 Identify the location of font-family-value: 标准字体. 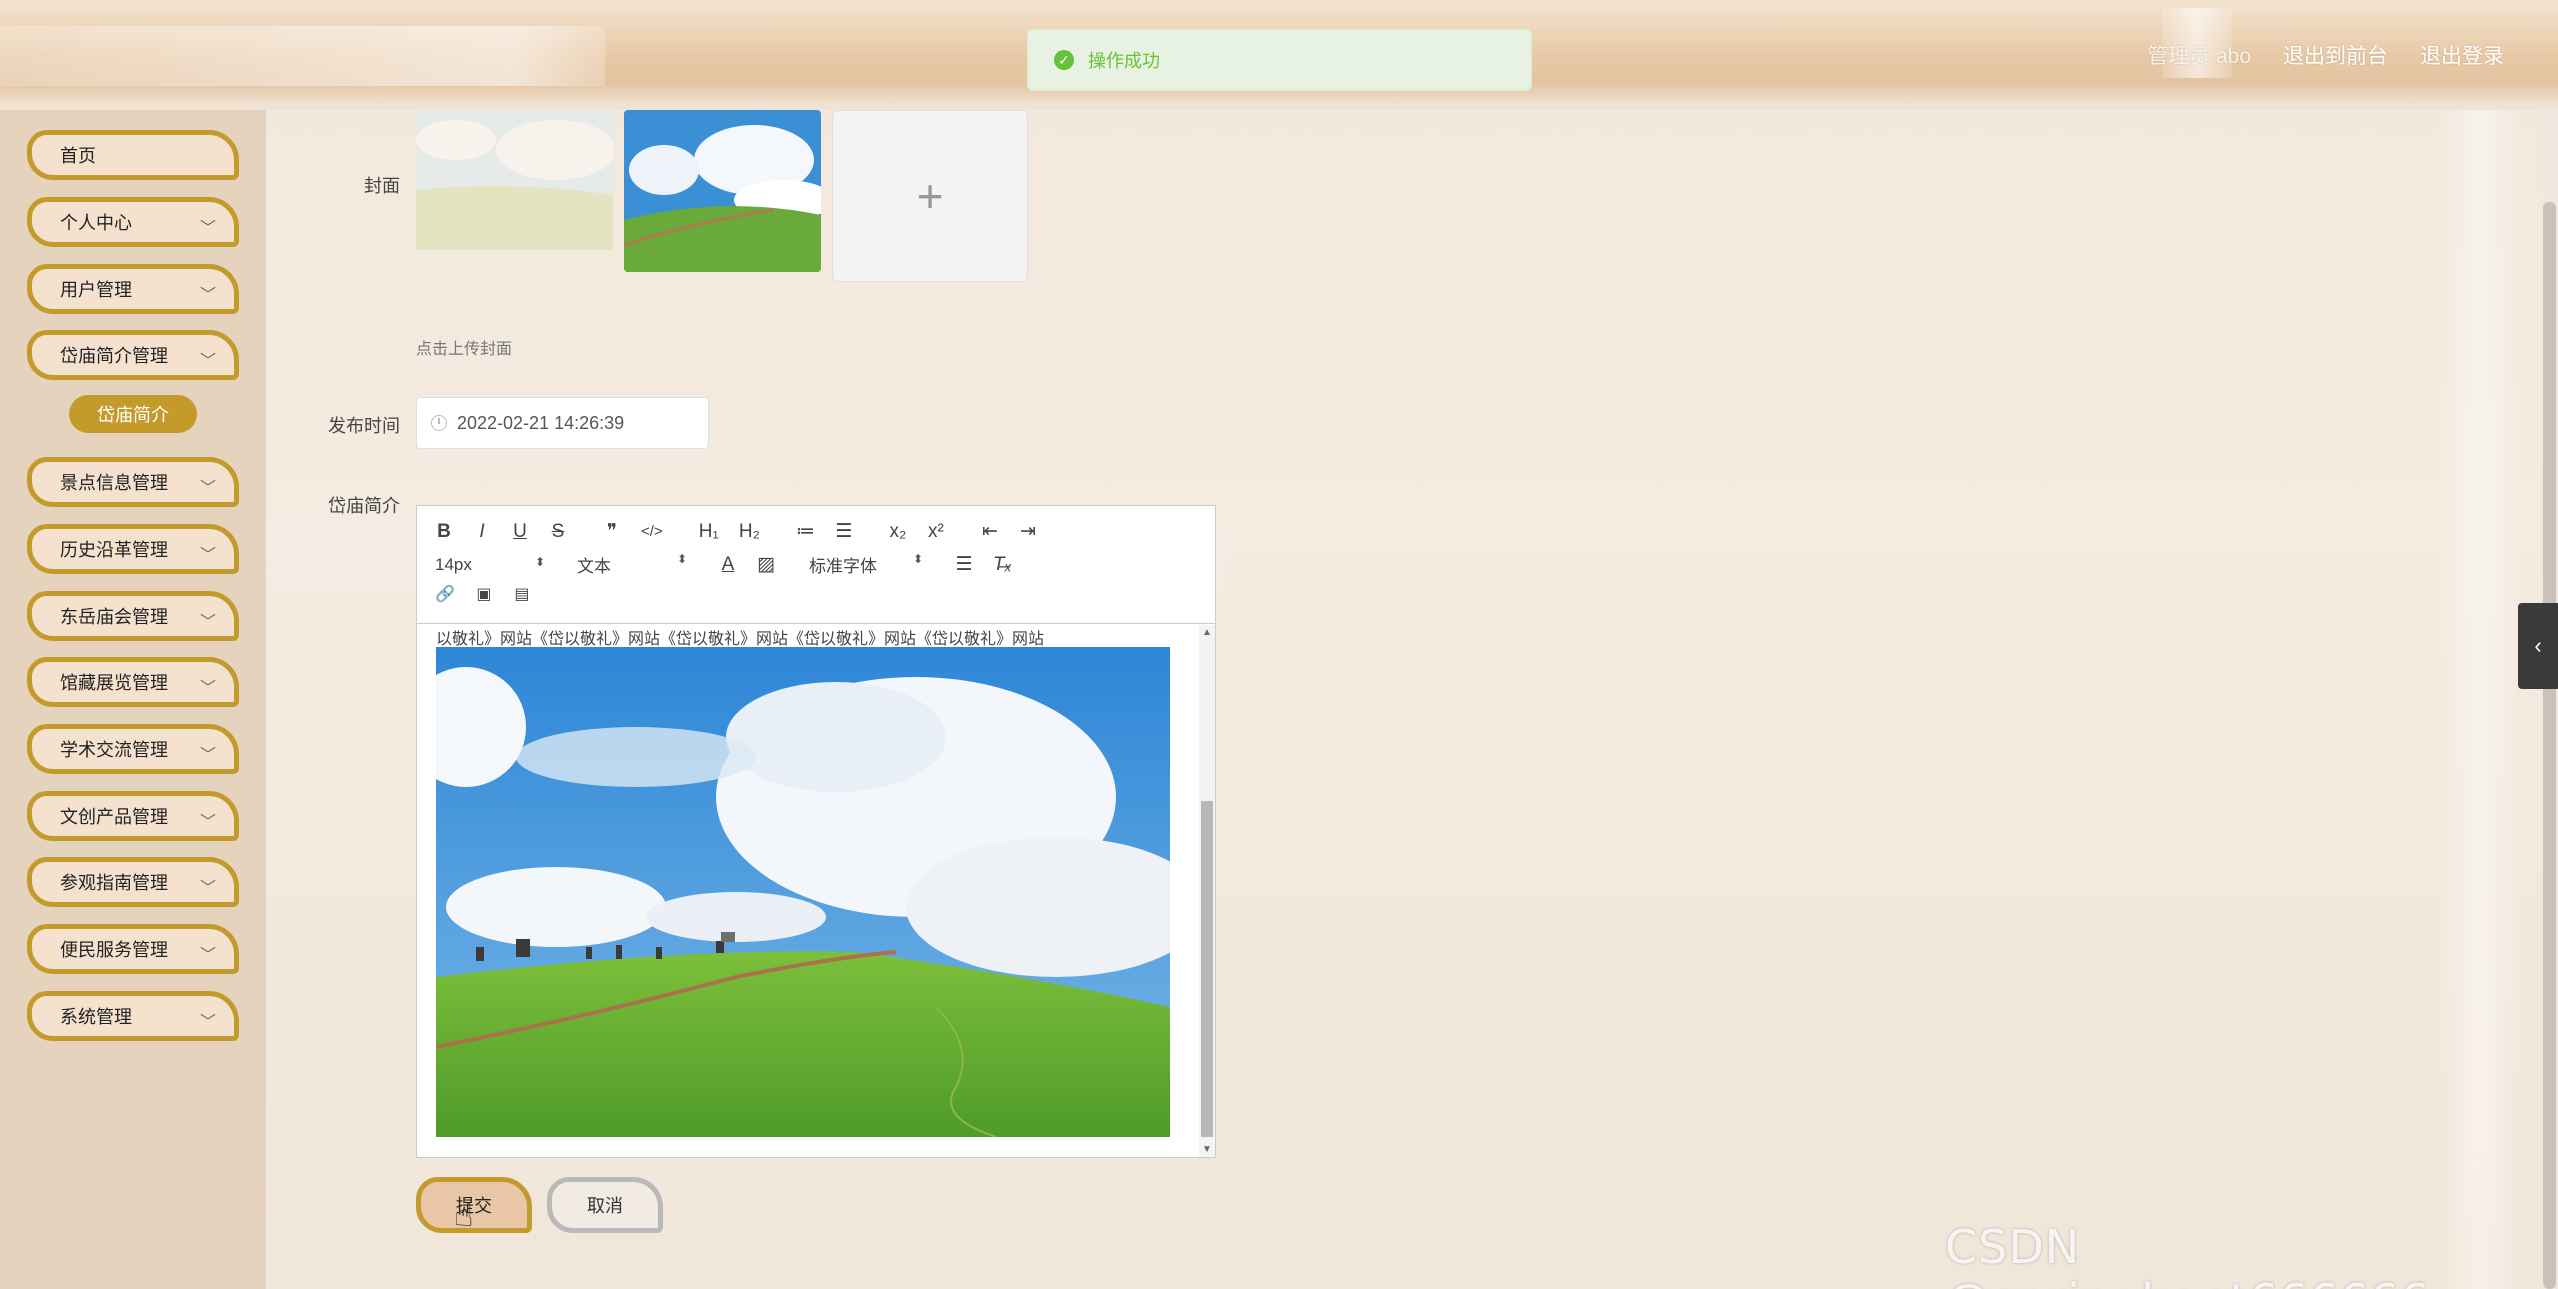
(843, 566).